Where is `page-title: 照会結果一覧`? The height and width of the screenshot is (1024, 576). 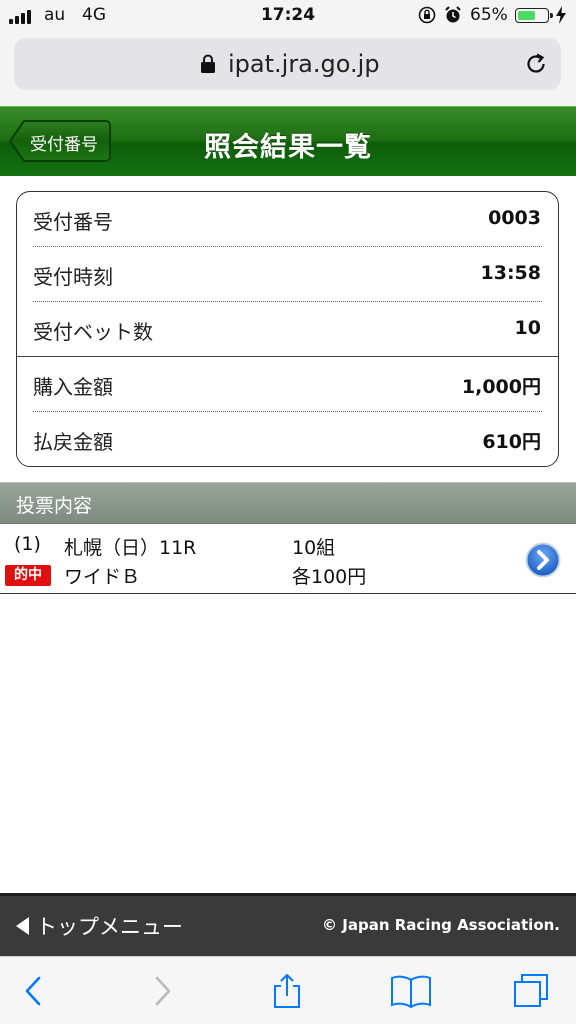 page-title: 照会結果一覧 is located at coordinates (288, 147).